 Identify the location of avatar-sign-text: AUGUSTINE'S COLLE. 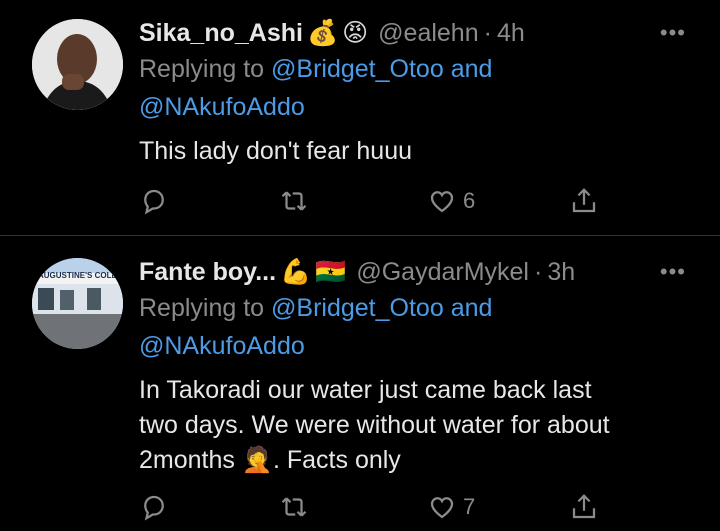
(80, 275).